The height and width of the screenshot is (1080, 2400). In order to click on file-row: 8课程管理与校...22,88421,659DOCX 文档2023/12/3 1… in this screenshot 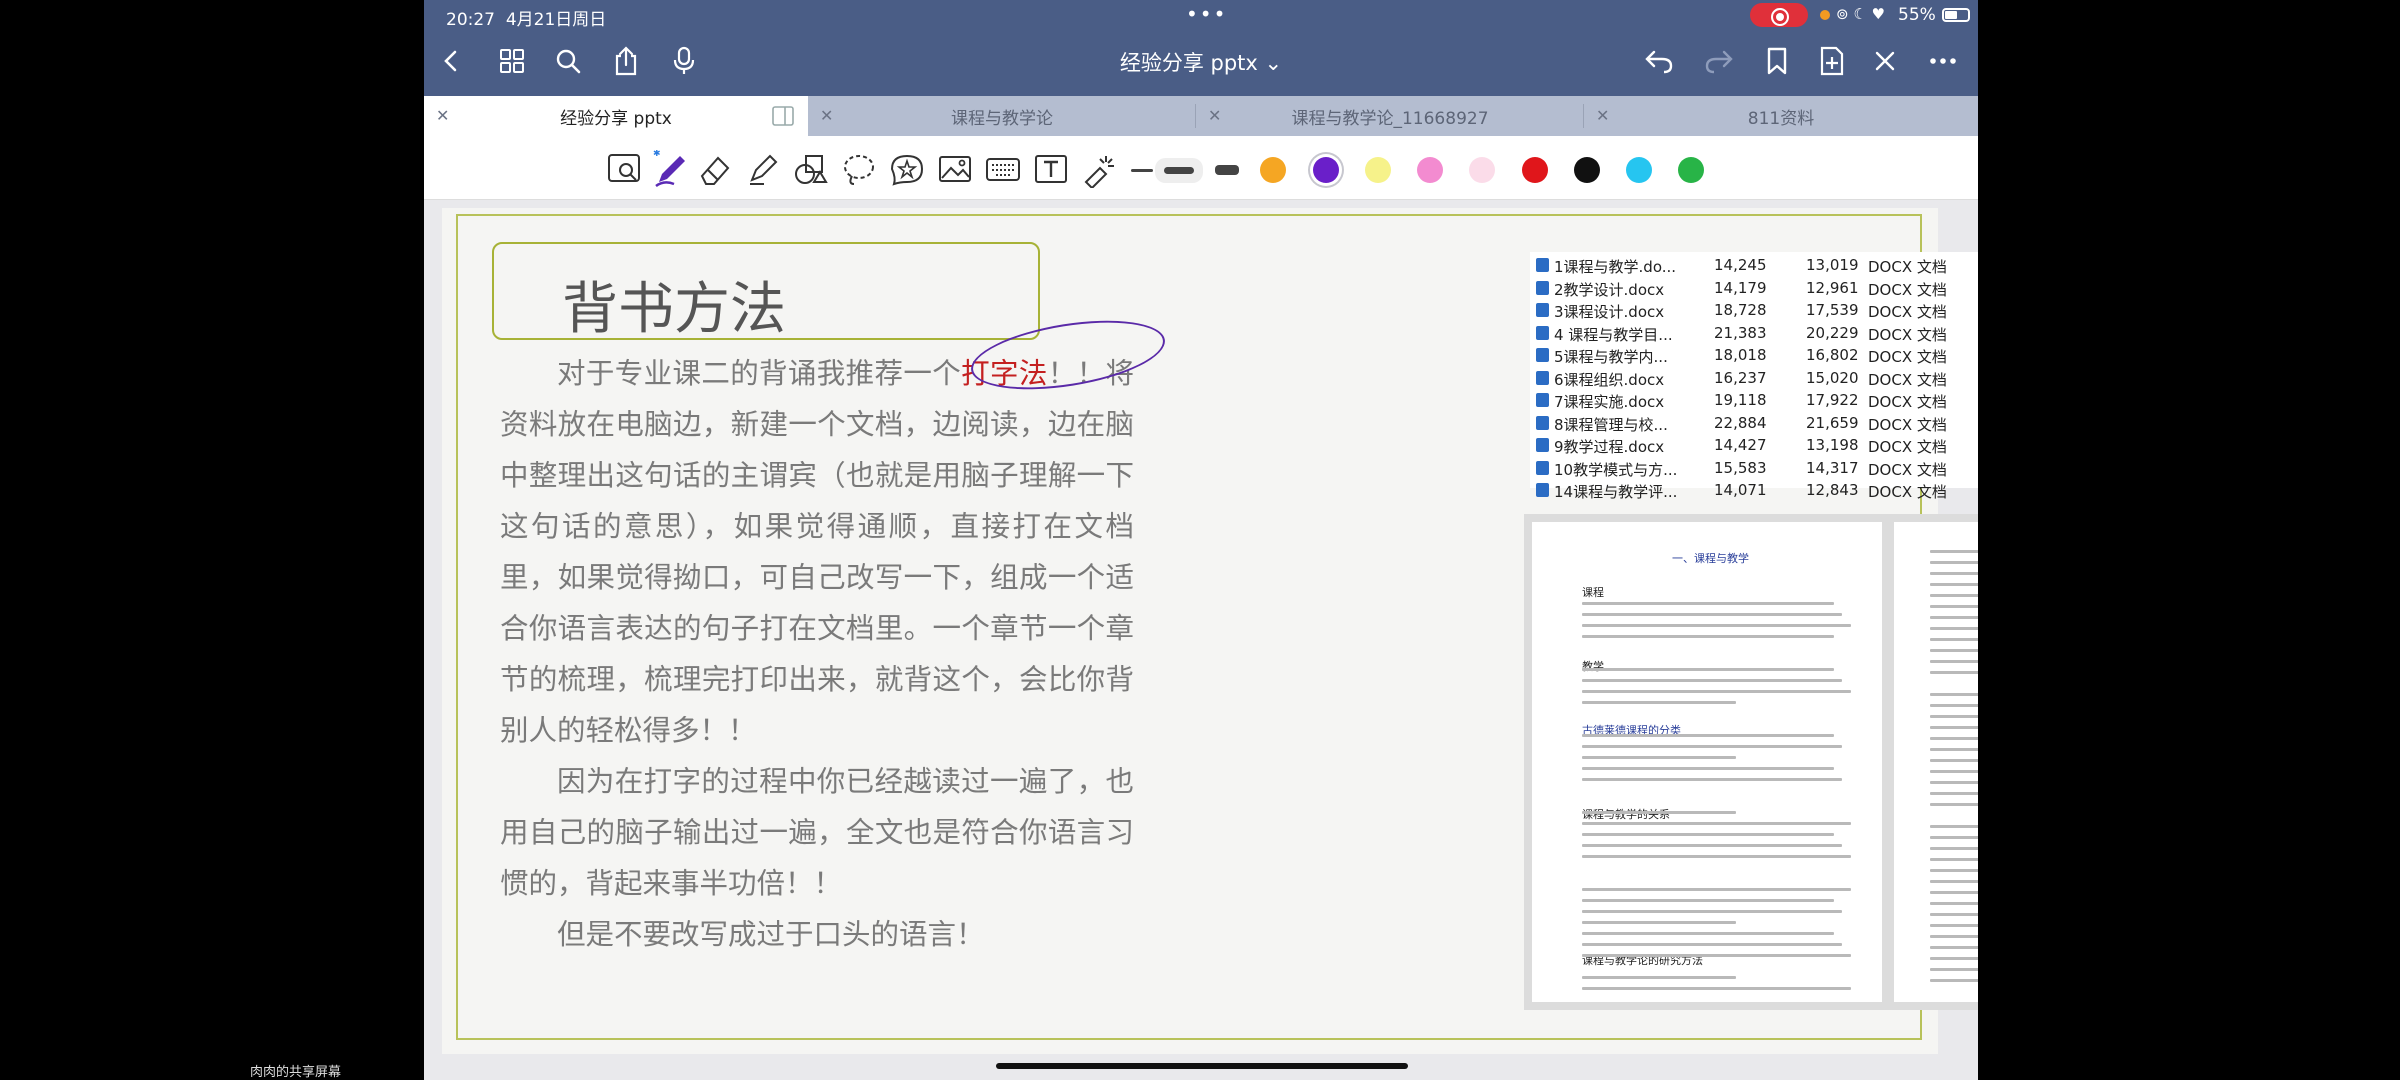, I will do `click(1754, 423)`.